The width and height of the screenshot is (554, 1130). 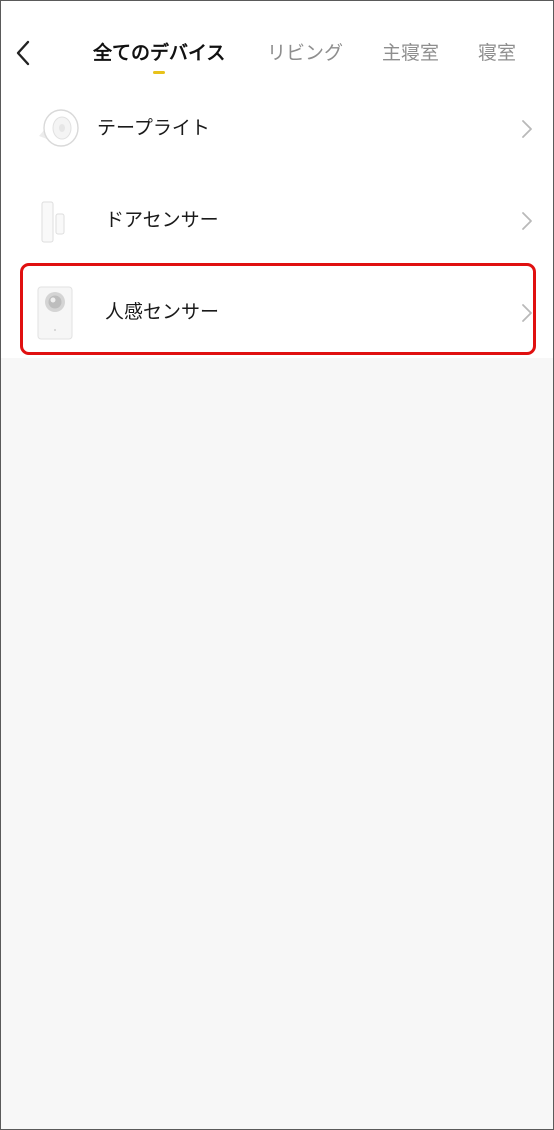 I want to click on chevron-left-icon, so click(x=23, y=53).